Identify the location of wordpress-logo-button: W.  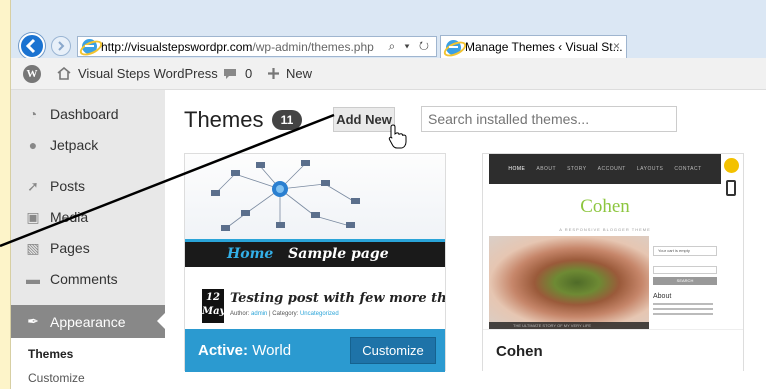
(32, 74).